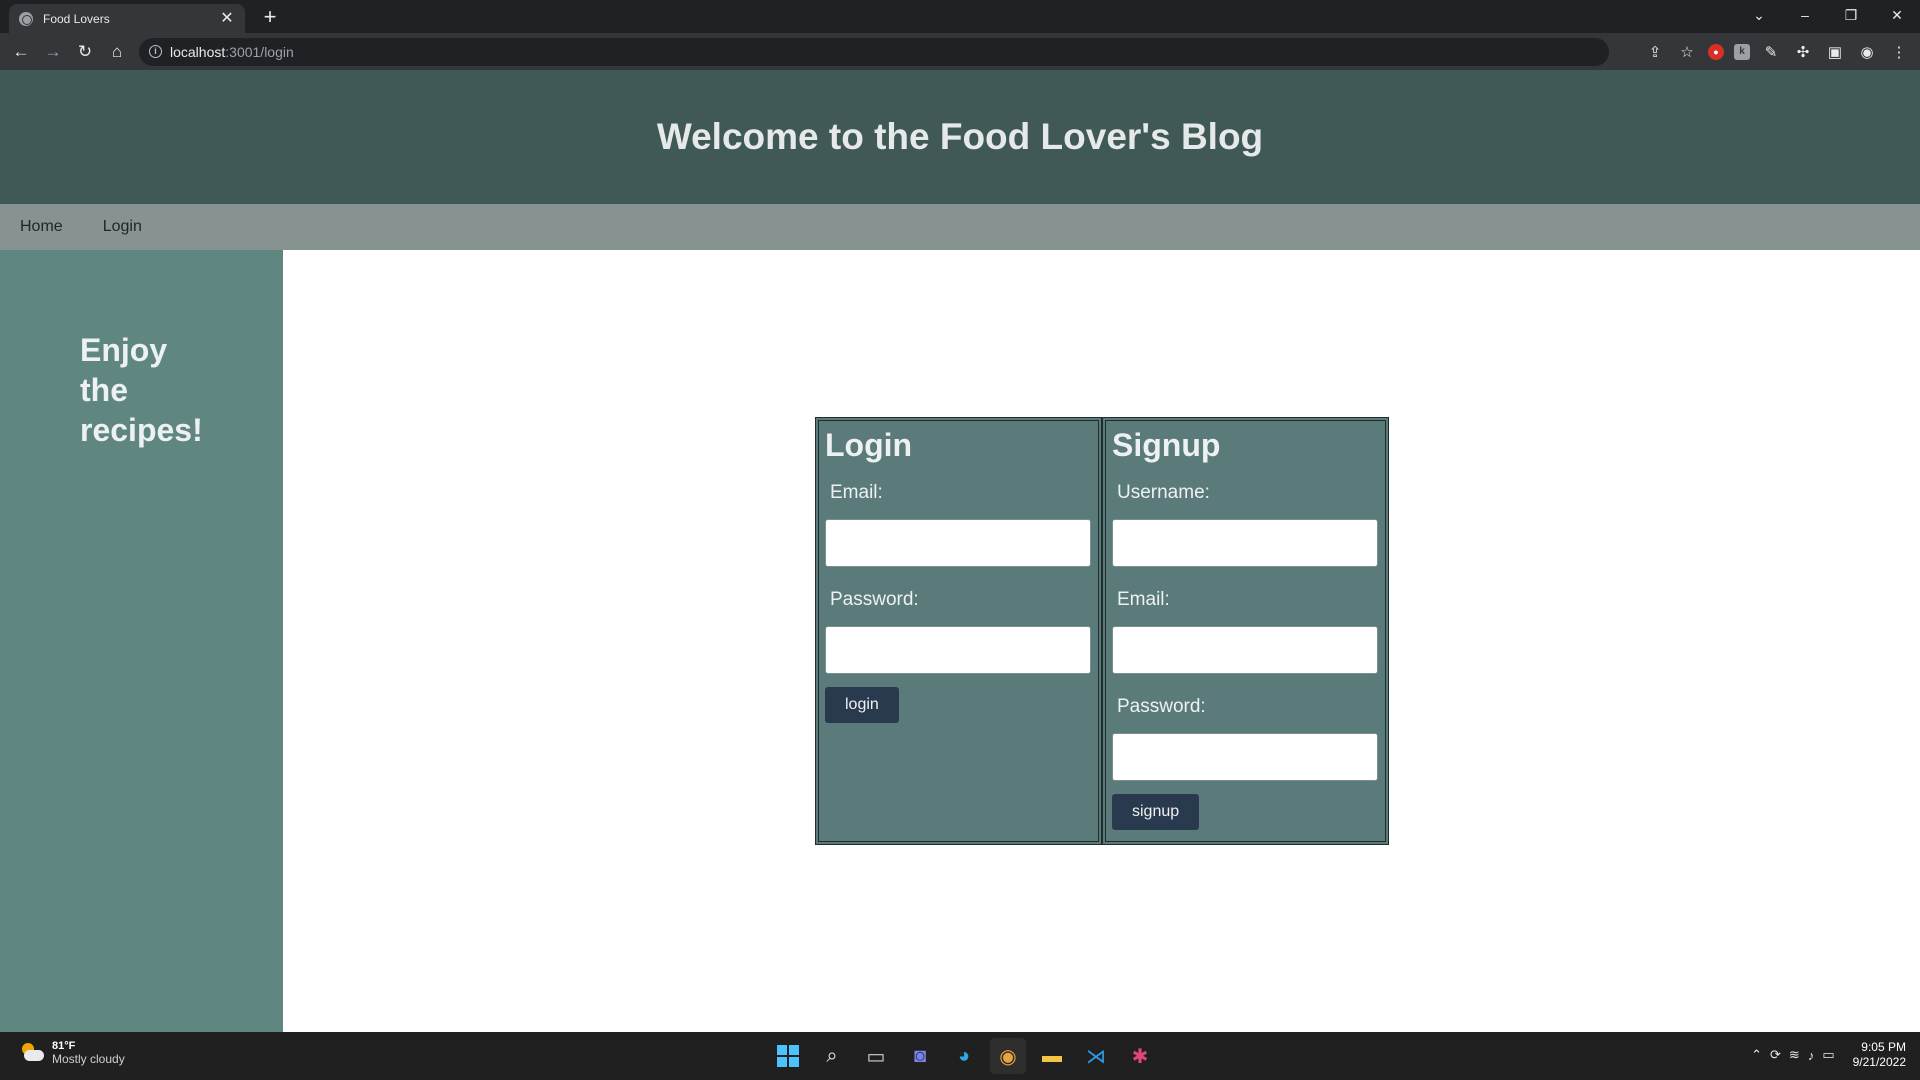  Describe the element at coordinates (856, 492) in the screenshot. I see `login-email-label: Email:` at that location.